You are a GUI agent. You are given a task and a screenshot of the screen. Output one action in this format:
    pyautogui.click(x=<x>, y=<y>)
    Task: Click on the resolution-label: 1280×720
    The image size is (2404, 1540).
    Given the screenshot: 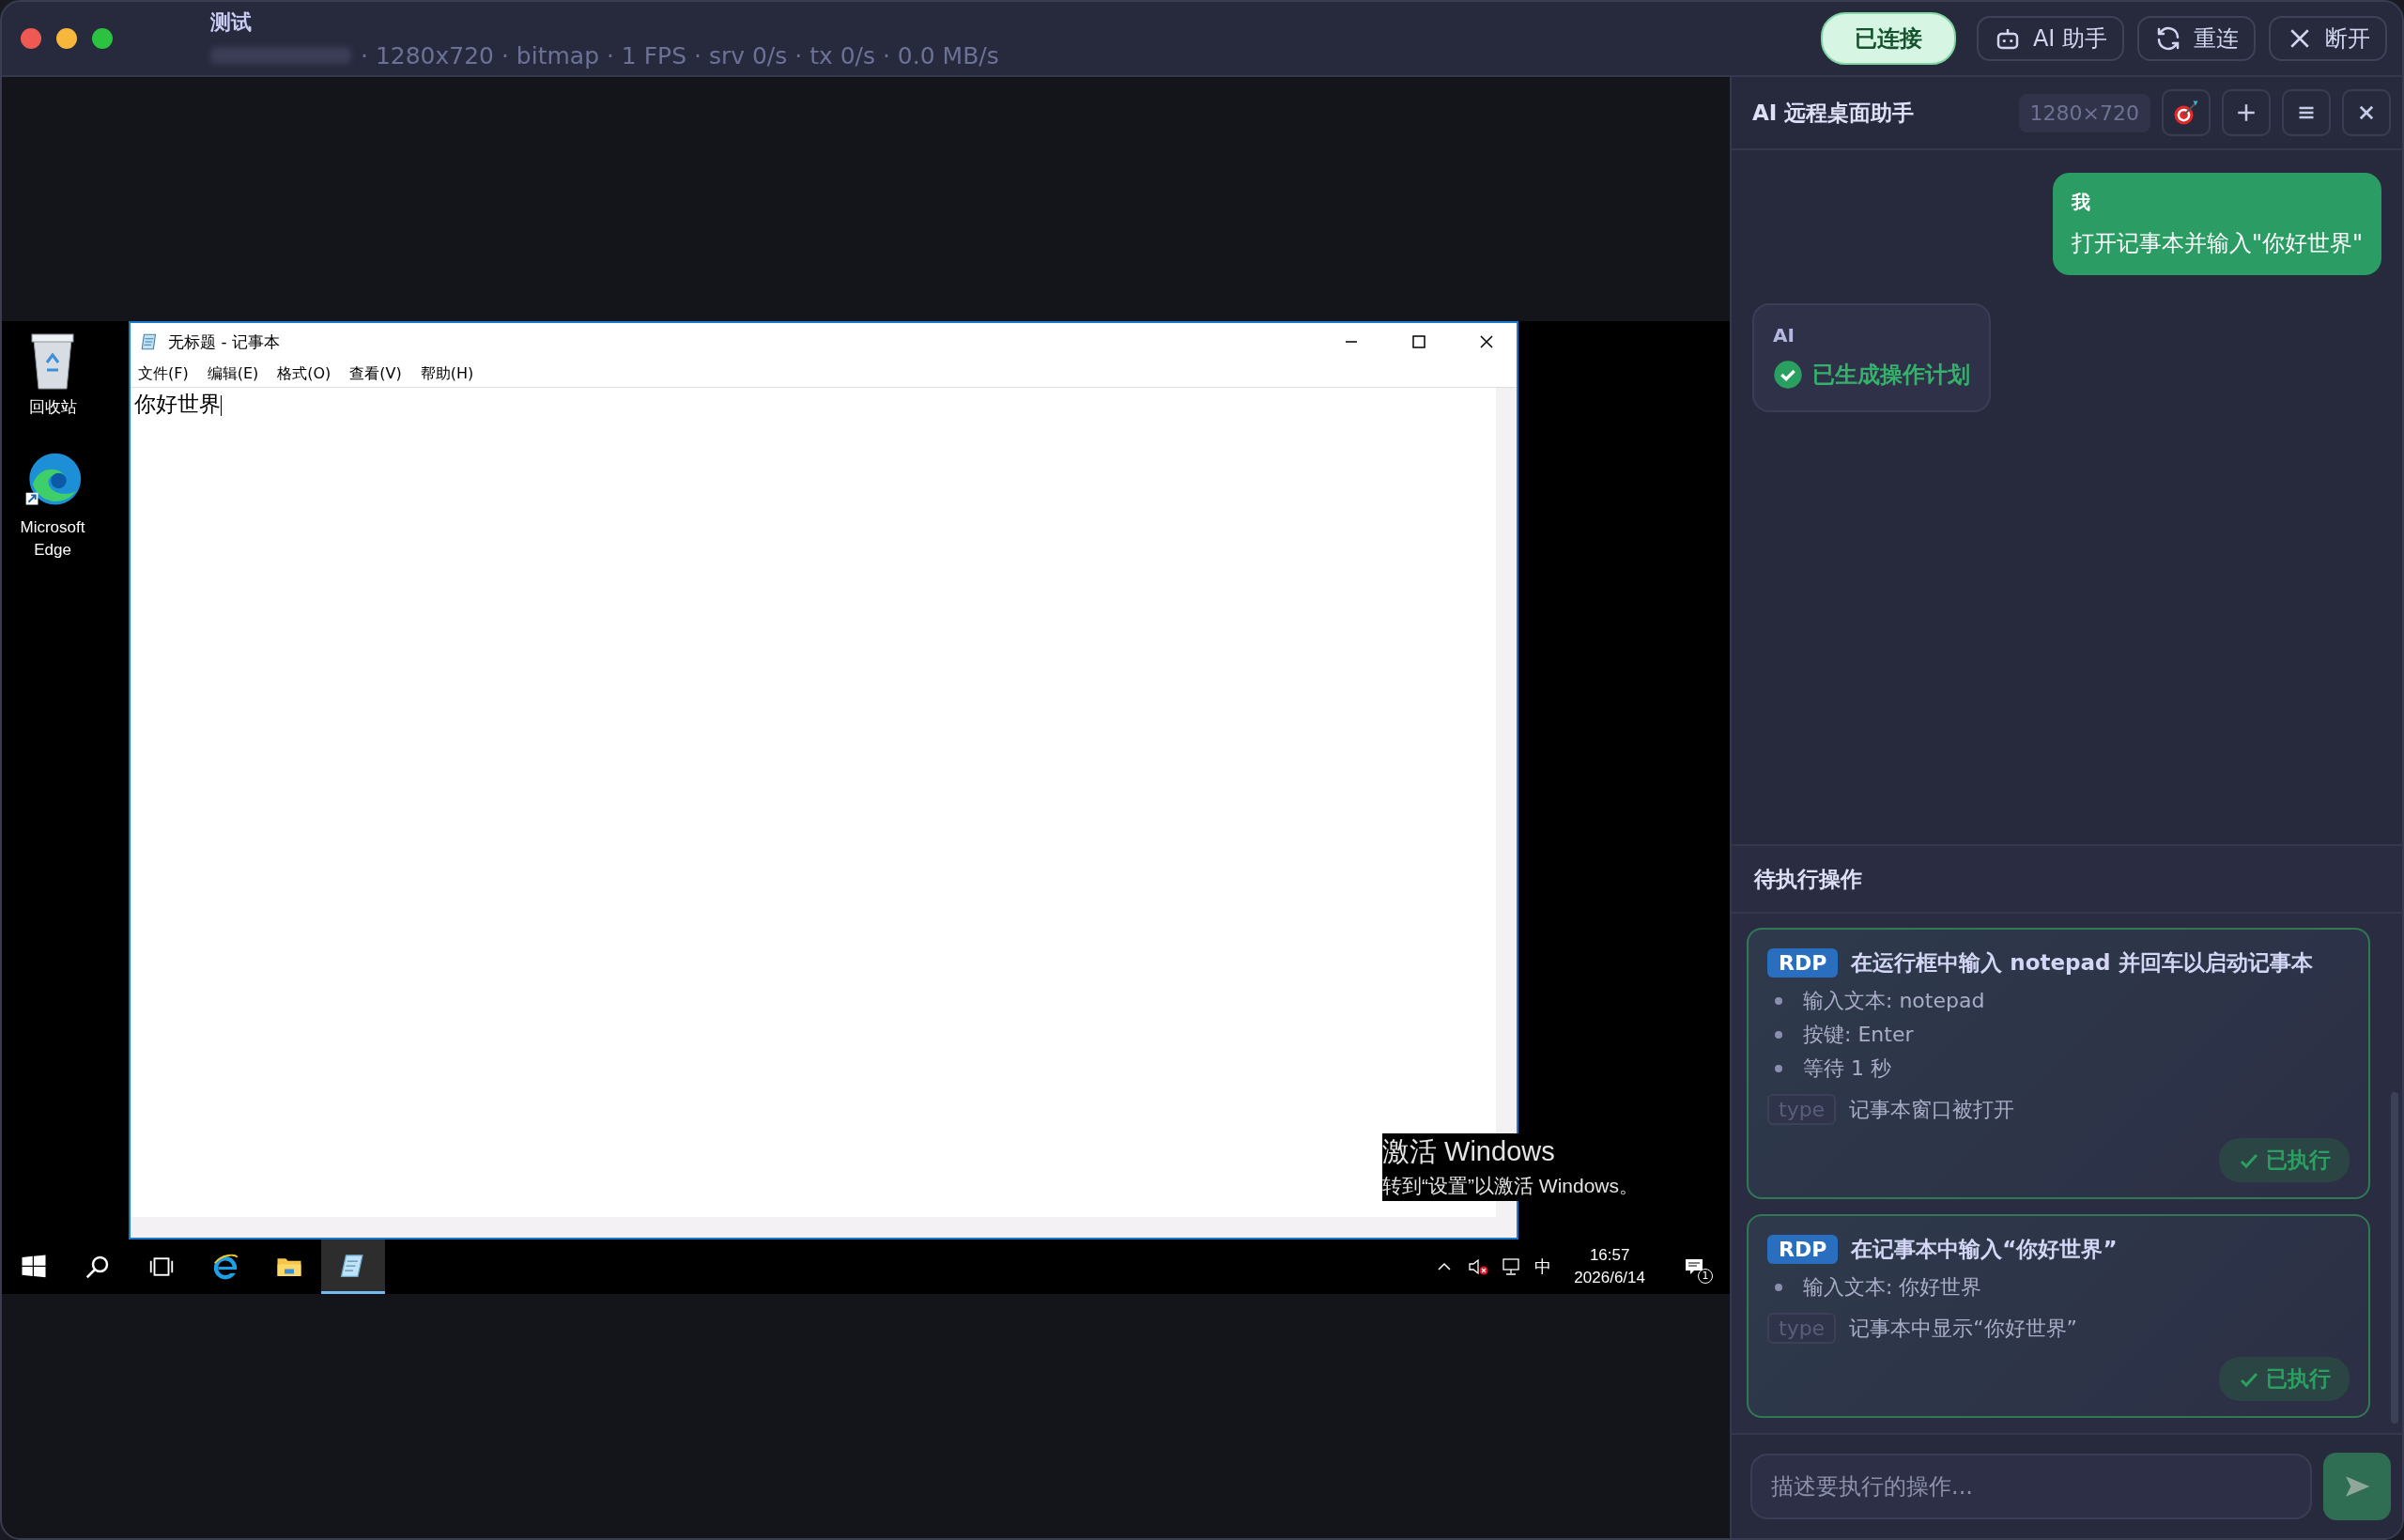 What is the action you would take?
    pyautogui.click(x=2084, y=112)
    